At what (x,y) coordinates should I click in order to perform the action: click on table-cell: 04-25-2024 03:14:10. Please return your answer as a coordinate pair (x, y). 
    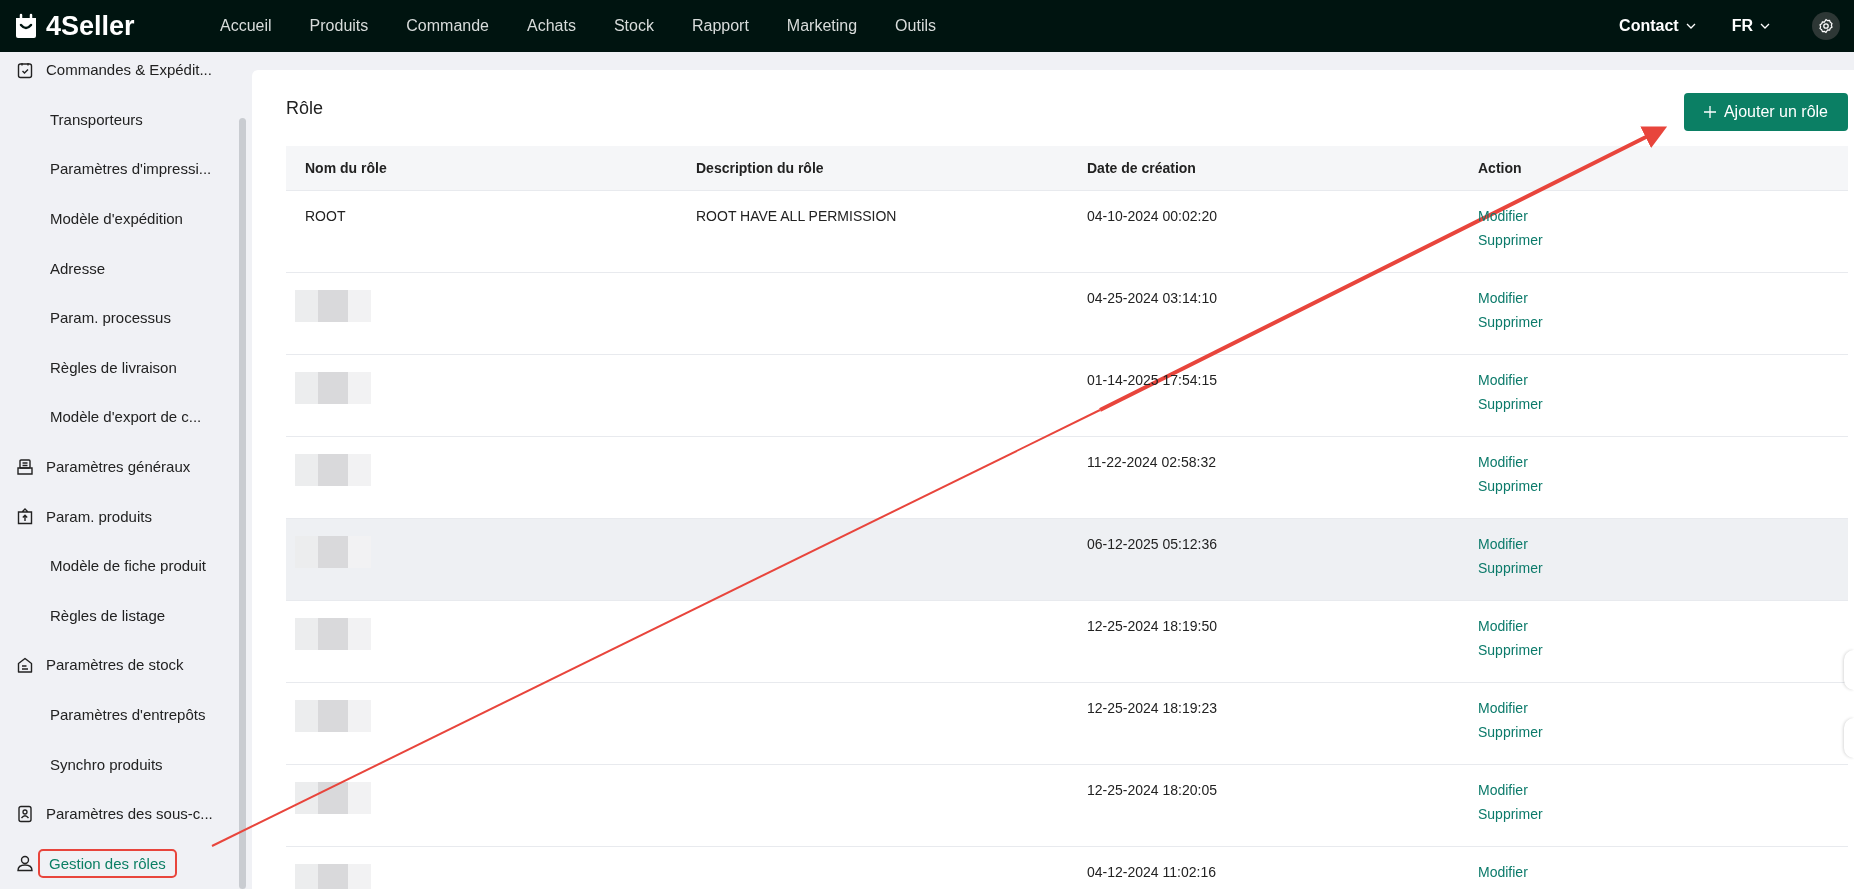
    Looking at the image, I should click on (1152, 298).